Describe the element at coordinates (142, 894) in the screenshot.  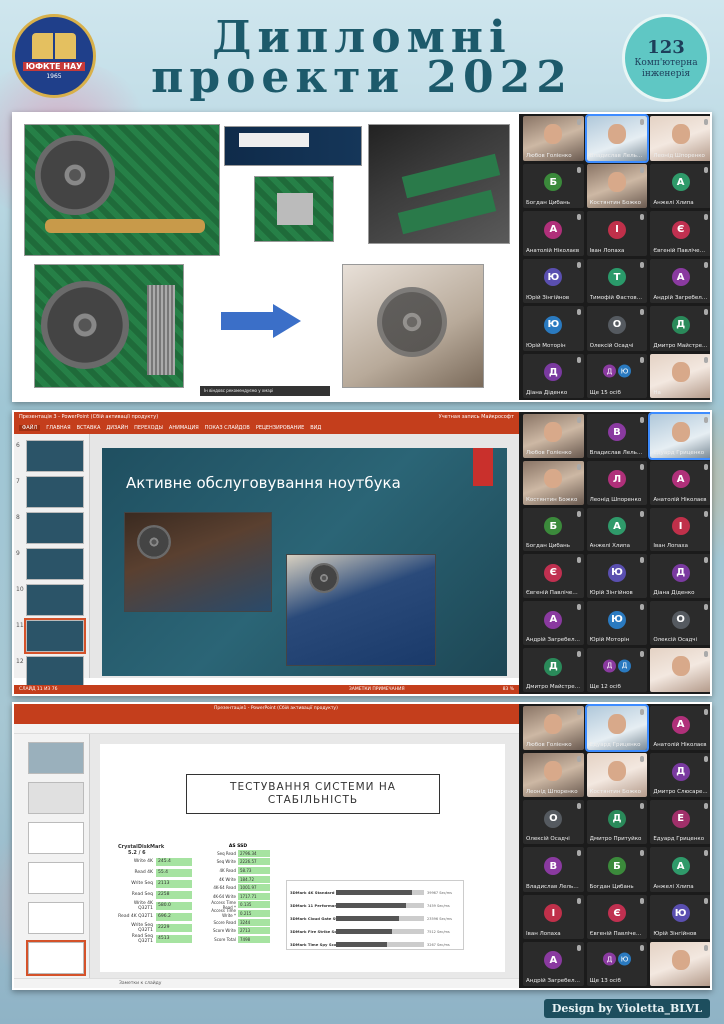
I see `metric-name: Read Seq` at that location.